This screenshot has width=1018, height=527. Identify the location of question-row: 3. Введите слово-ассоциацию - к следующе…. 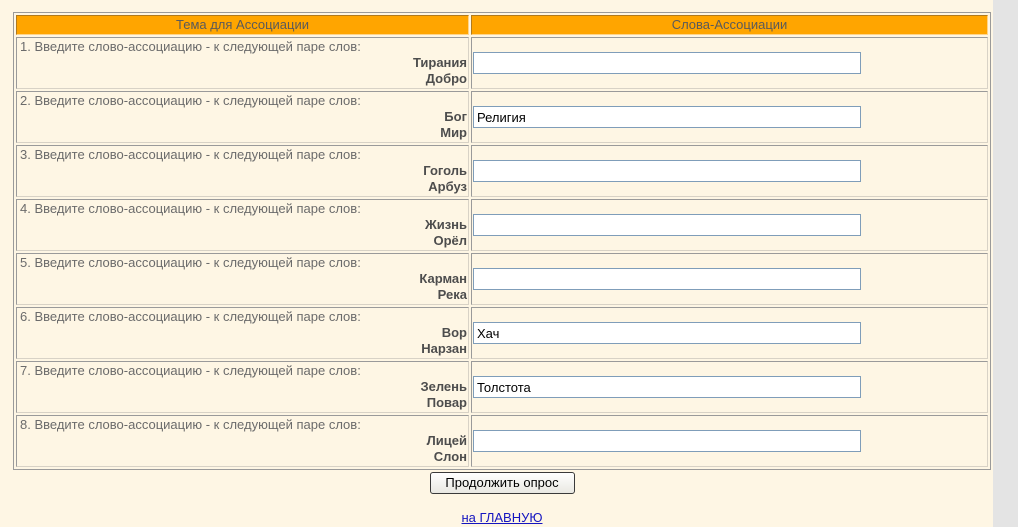
(502, 171).